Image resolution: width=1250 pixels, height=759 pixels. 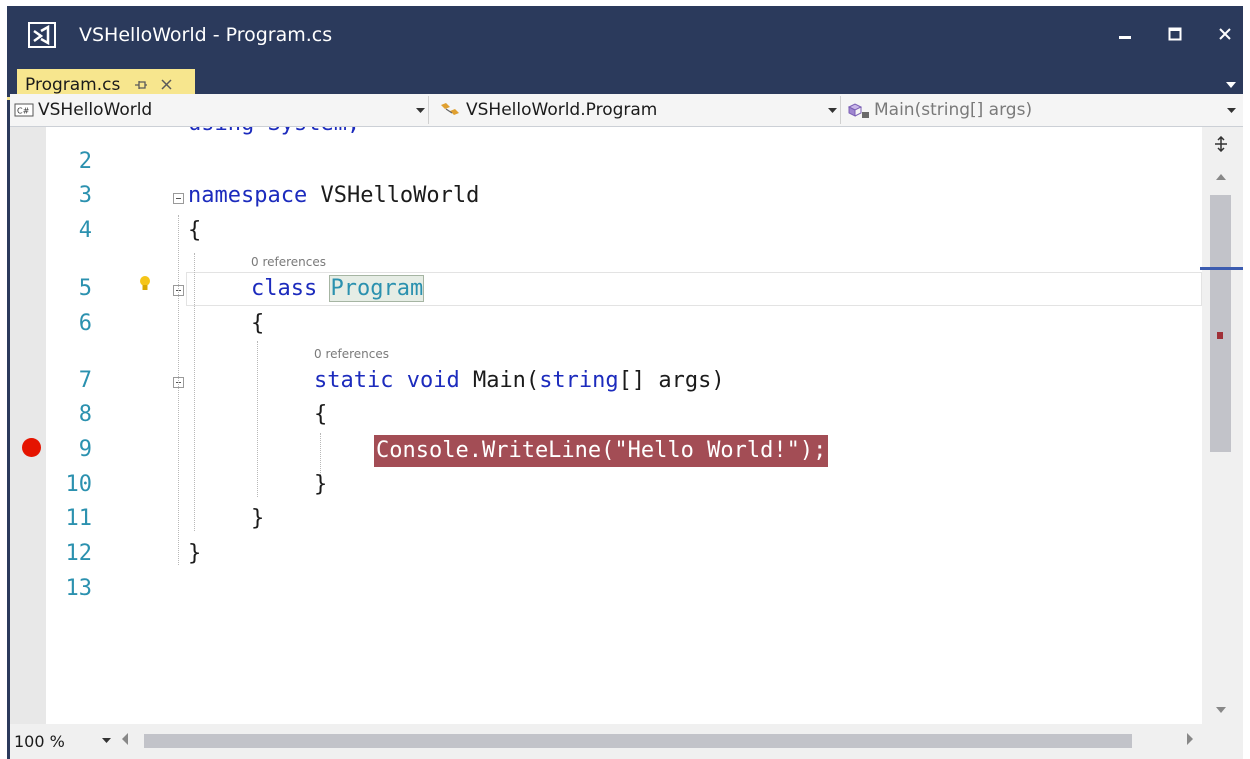 What do you see at coordinates (31, 447) in the screenshot?
I see `breakpoint-icon` at bounding box center [31, 447].